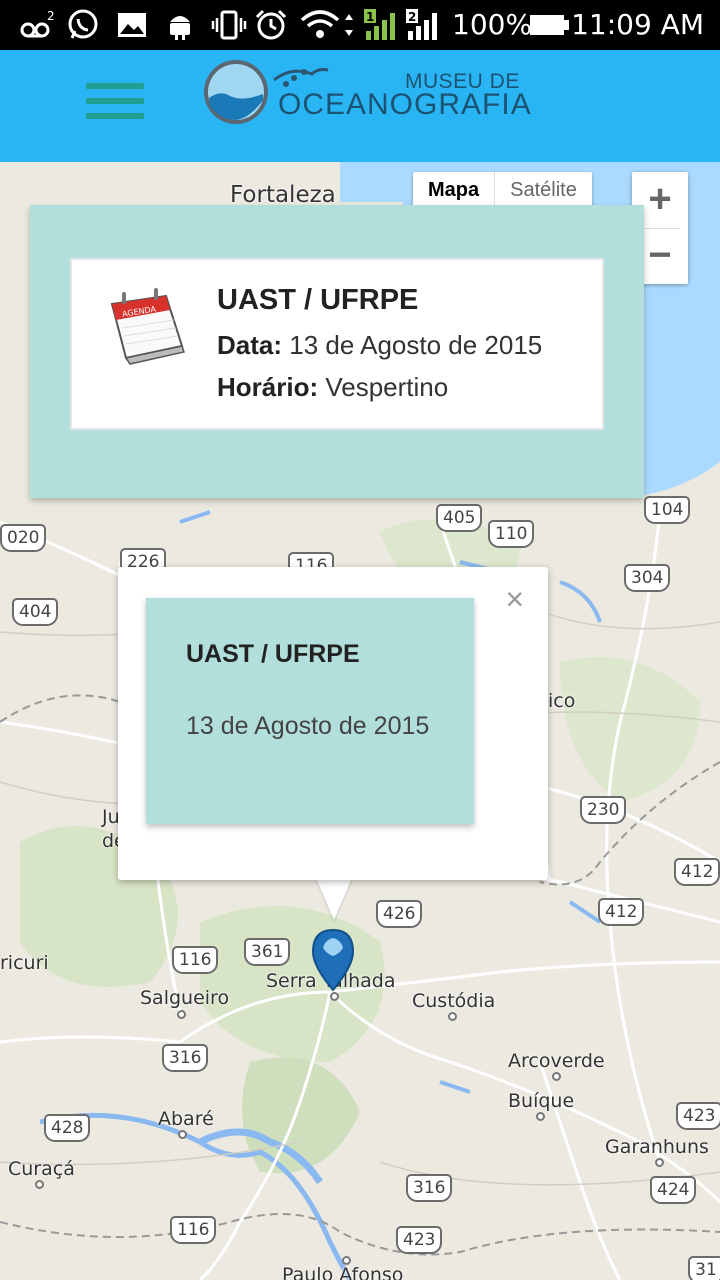  What do you see at coordinates (459, 518) in the screenshot?
I see `road-shield: 405` at bounding box center [459, 518].